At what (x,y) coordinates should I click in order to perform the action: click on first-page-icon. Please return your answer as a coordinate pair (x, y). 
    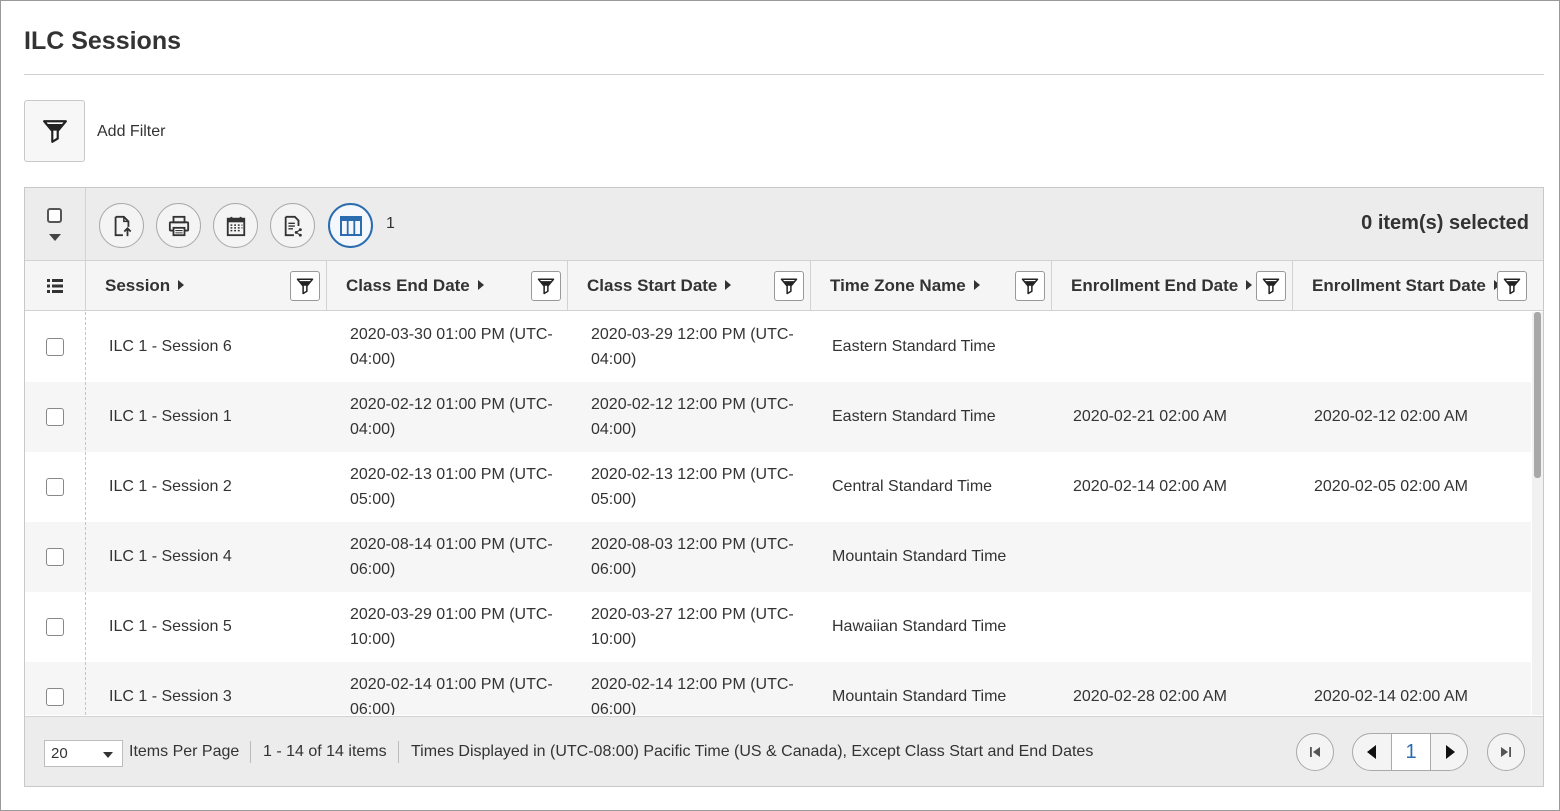
    Looking at the image, I should click on (1315, 752).